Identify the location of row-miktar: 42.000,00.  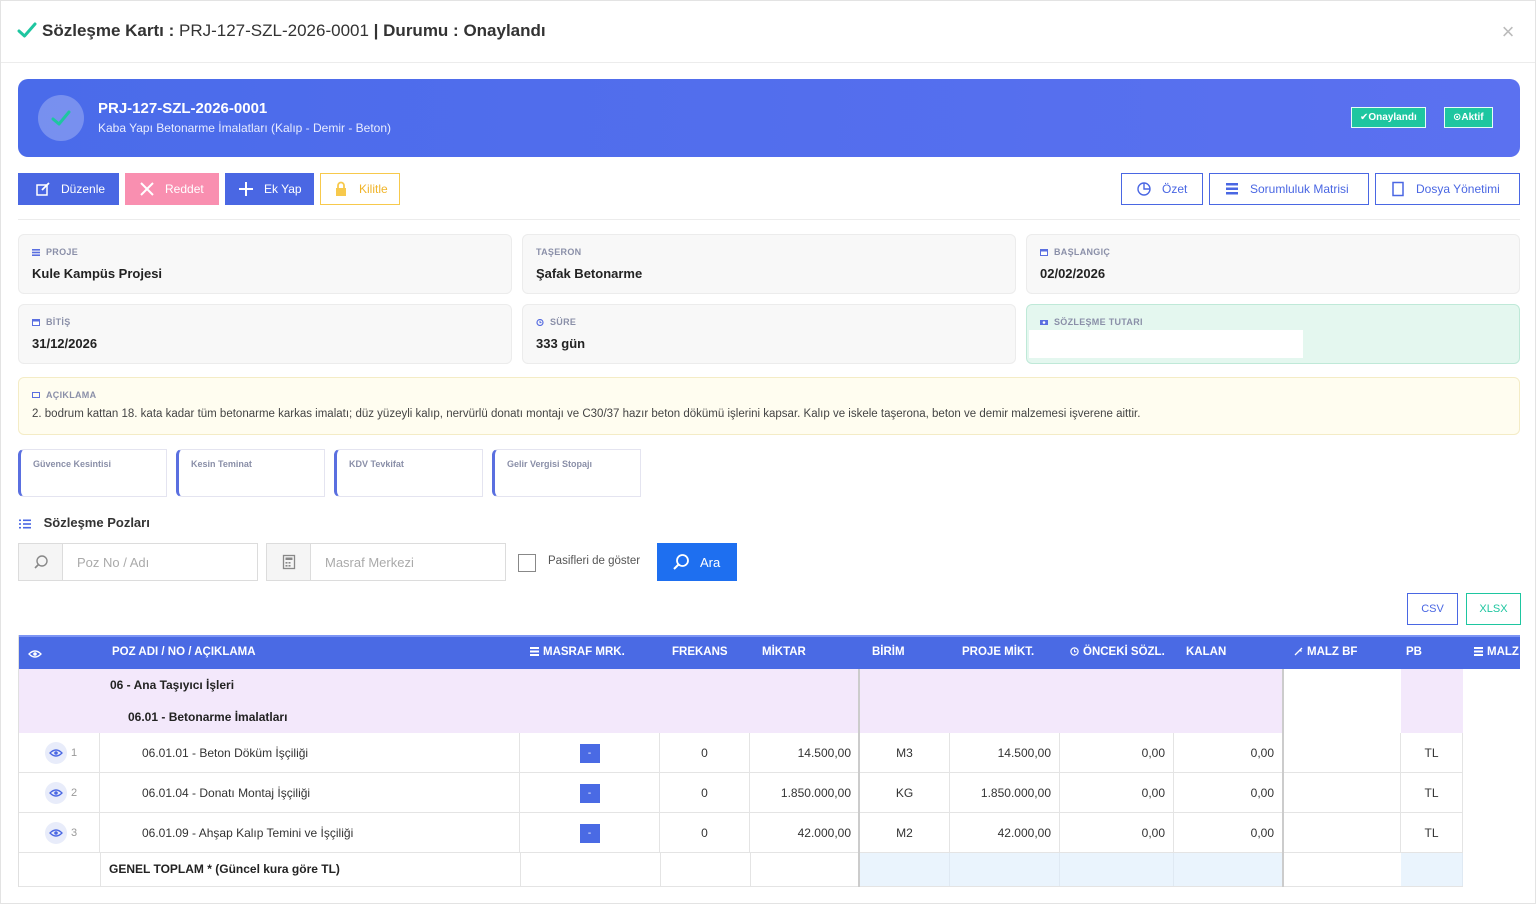
(805, 833).